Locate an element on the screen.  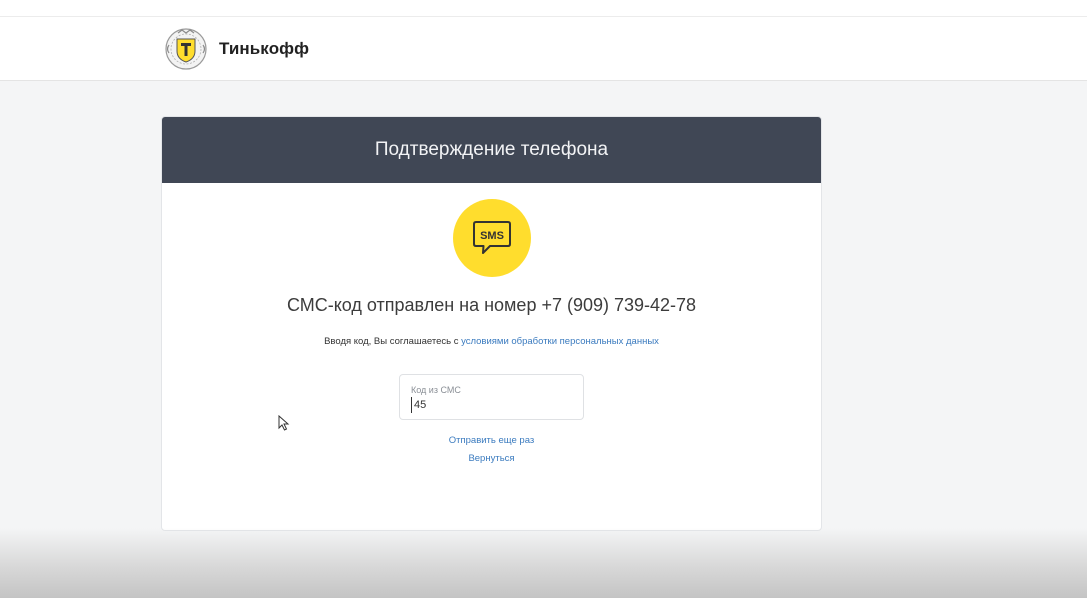
sms-code-field: Код из СМС is located at coordinates (491, 397).